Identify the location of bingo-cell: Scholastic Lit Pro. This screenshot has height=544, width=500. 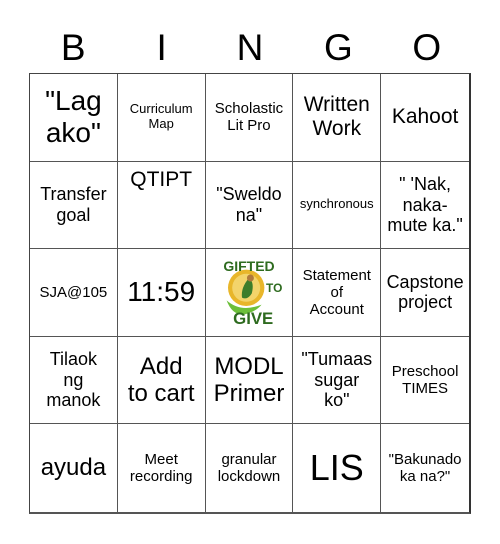
(249, 118).